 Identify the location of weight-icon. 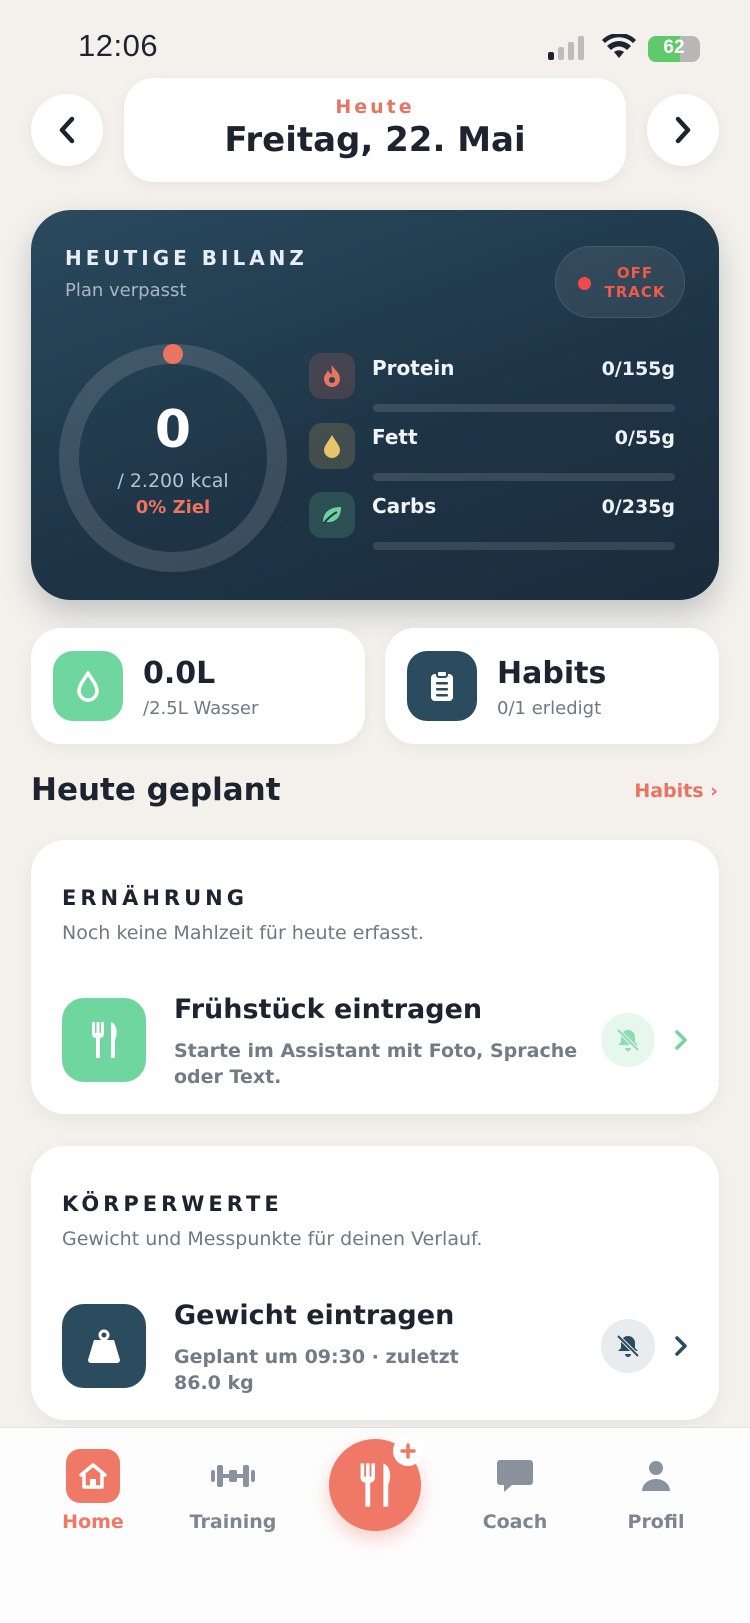
(104, 1346).